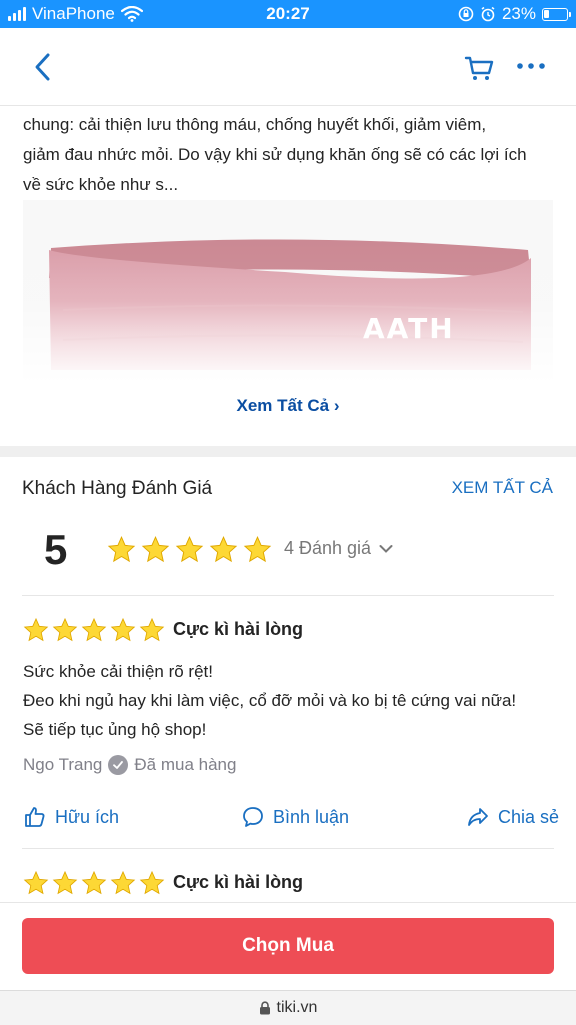 Image resolution: width=576 pixels, height=1025 pixels. Describe the element at coordinates (288, 946) in the screenshot. I see `buy-button: Chọn Mua` at that location.